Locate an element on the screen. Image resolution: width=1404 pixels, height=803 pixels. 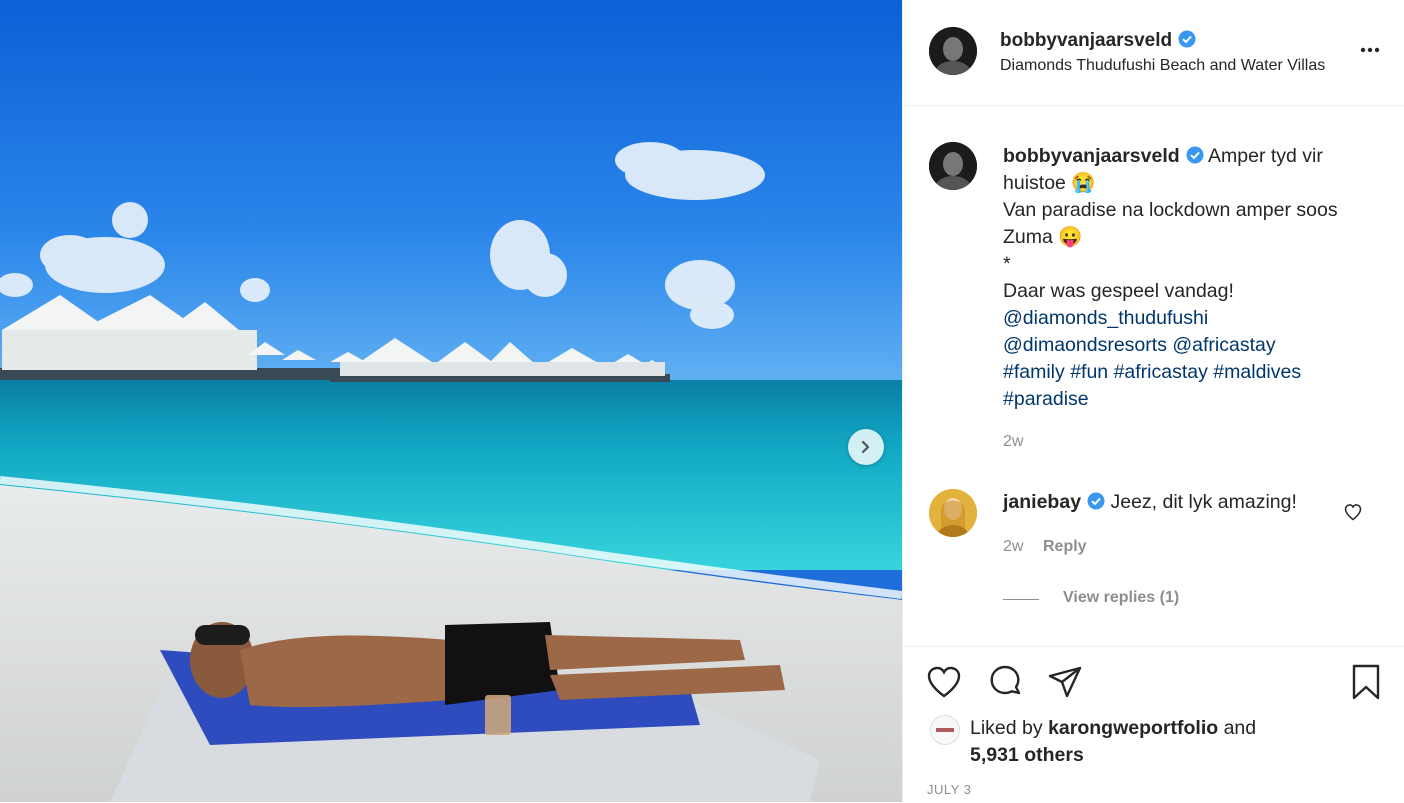
next-image-button is located at coordinates (866, 447).